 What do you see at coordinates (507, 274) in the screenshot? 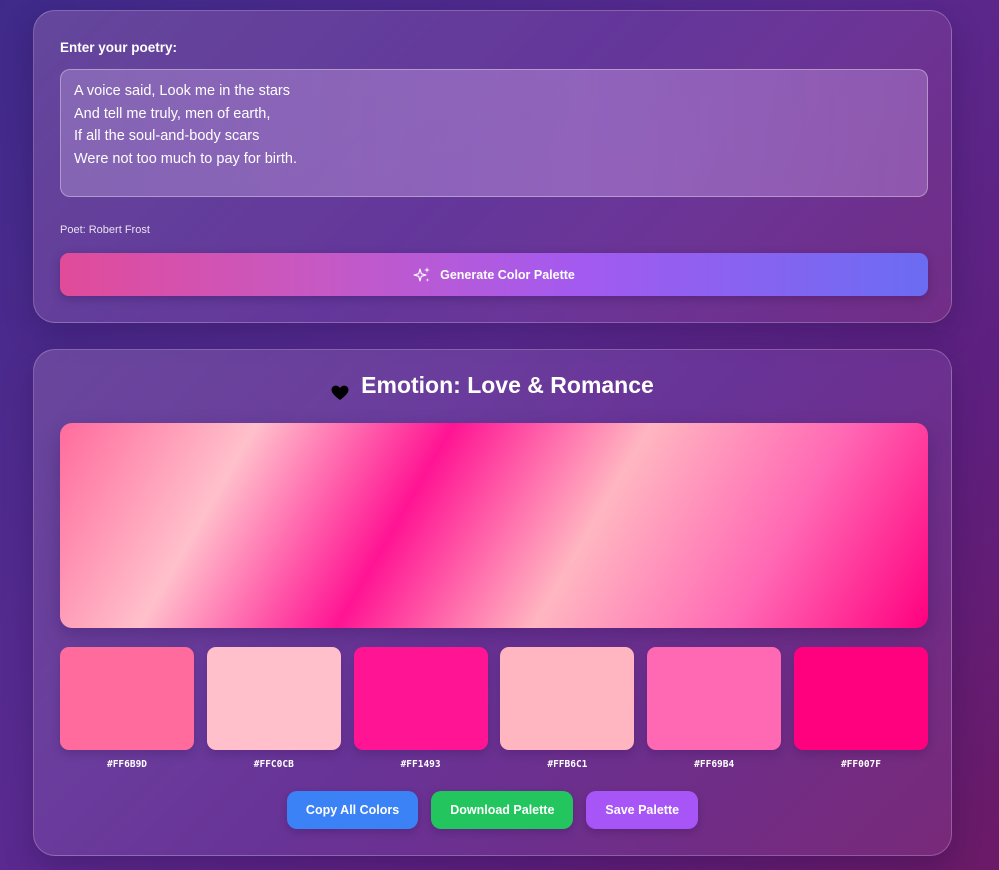
I see `generate-palette-label: Generate Color Palette` at bounding box center [507, 274].